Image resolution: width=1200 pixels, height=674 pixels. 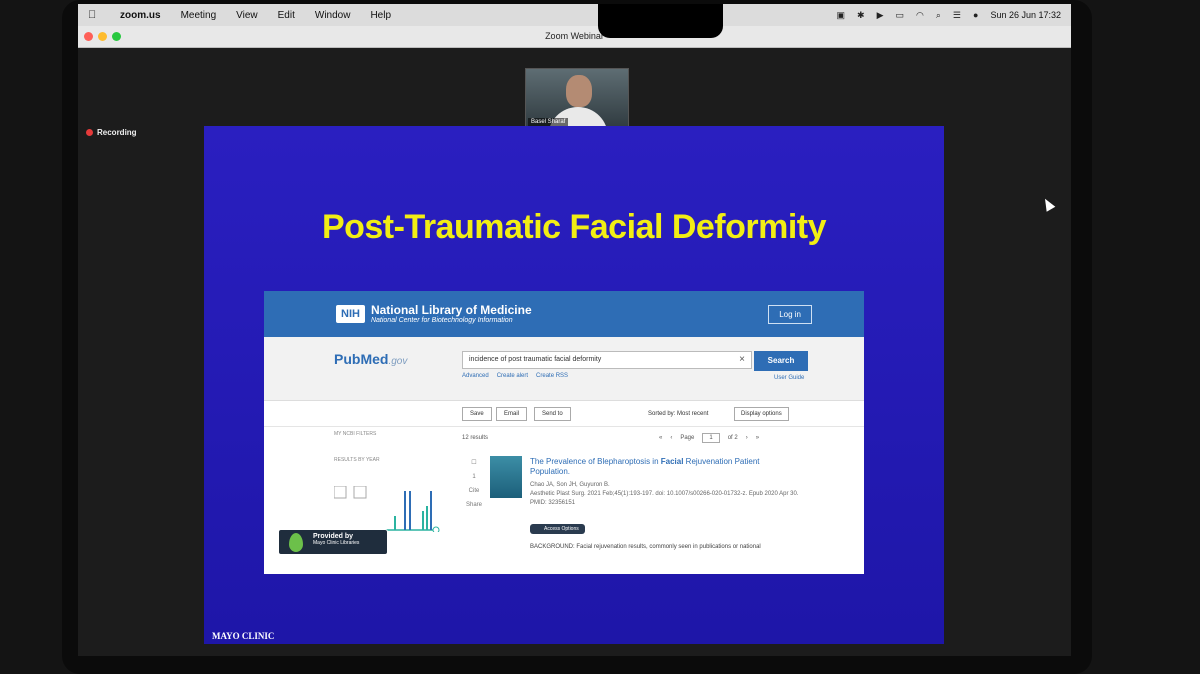 I want to click on save-button: Save, so click(x=477, y=414).